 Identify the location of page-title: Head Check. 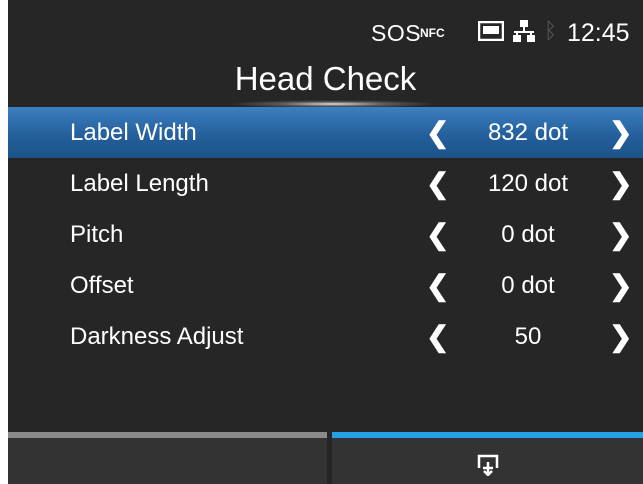
(325, 78).